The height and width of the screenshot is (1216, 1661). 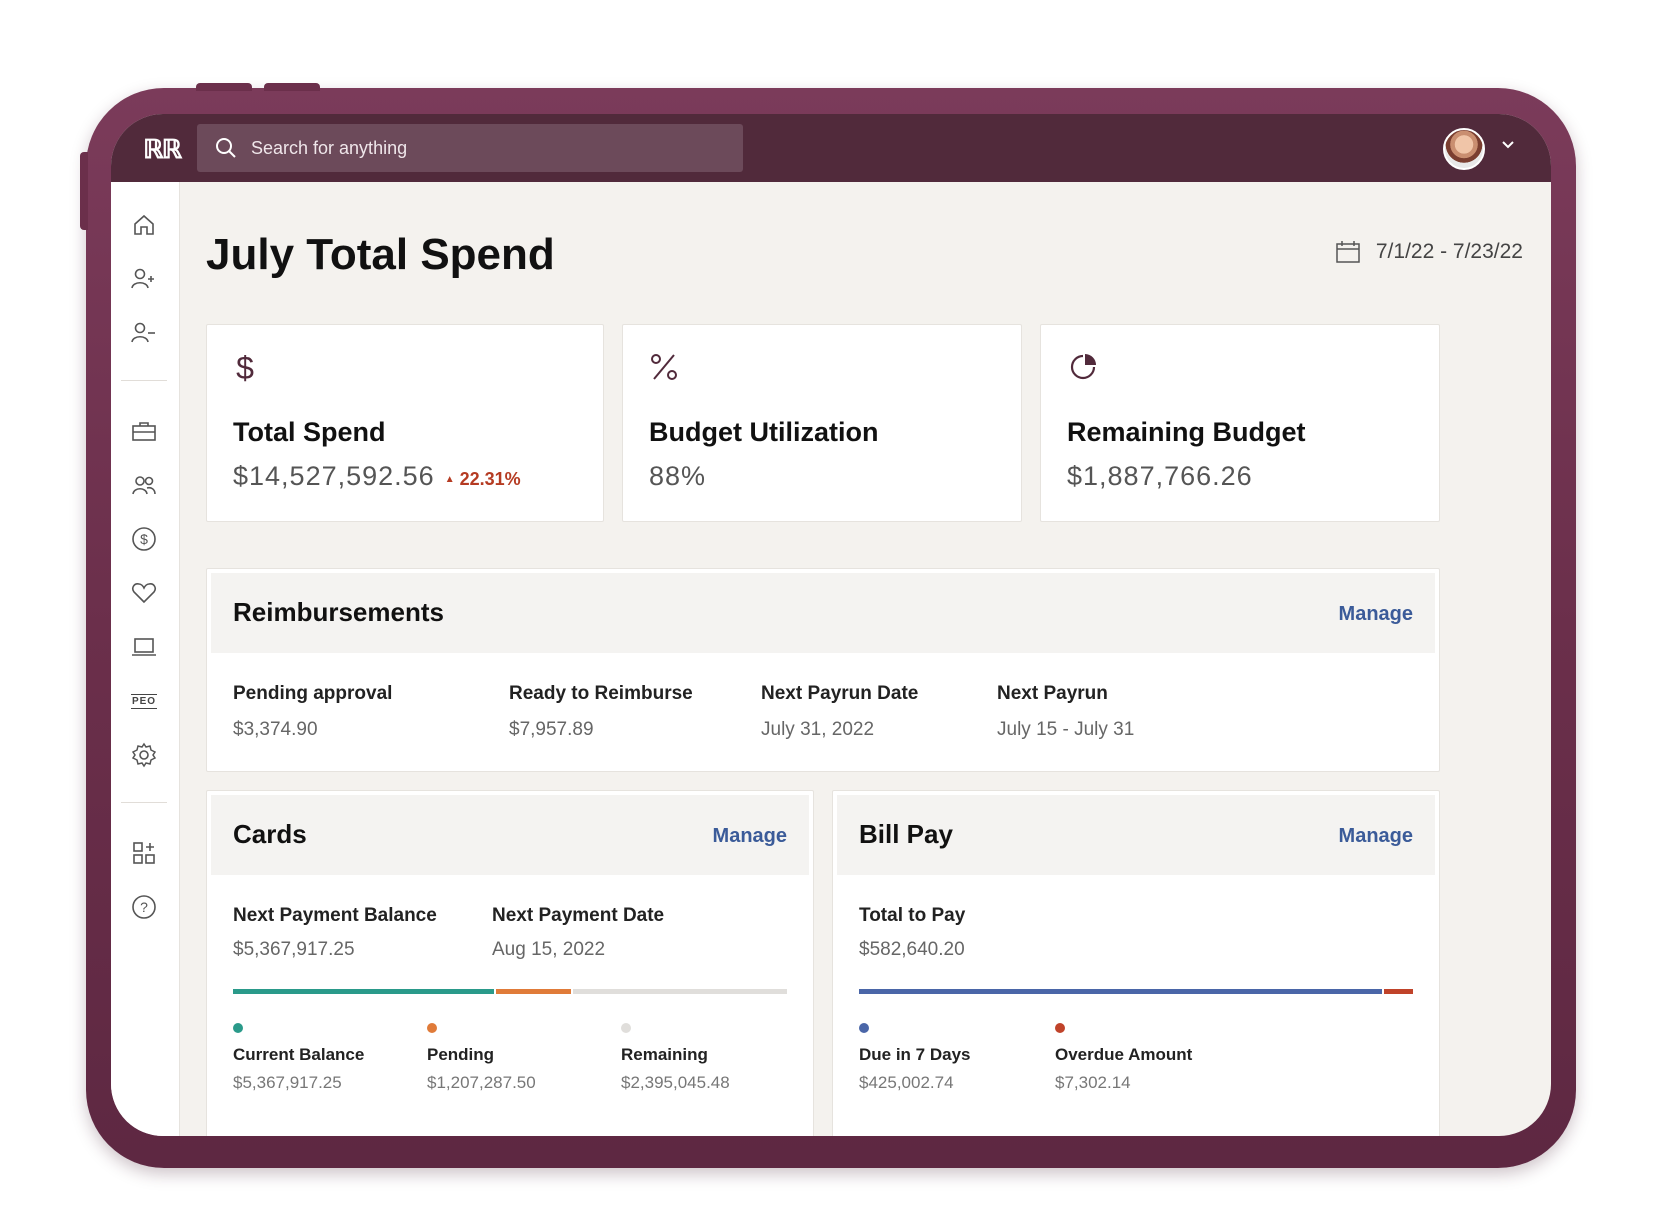 I want to click on remaining-budget-card: Remaining Budget $1,887,766.26, so click(x=1240, y=423).